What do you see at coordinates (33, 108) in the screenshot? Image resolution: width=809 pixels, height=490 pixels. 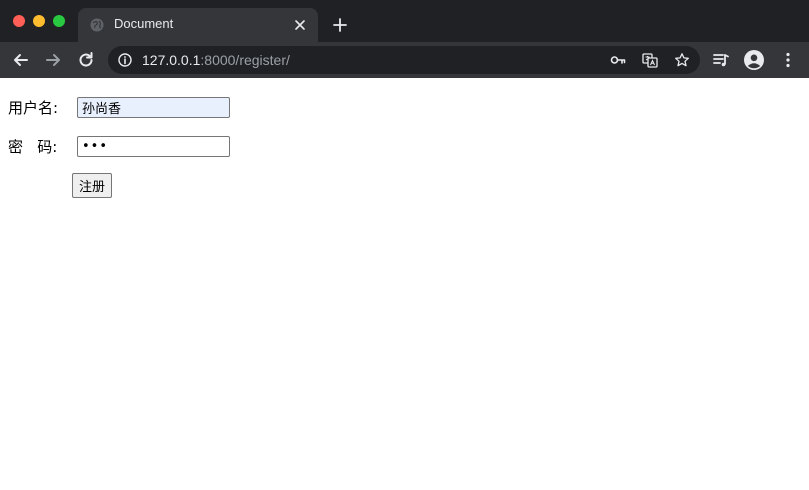 I see `username-label: 用户名:` at bounding box center [33, 108].